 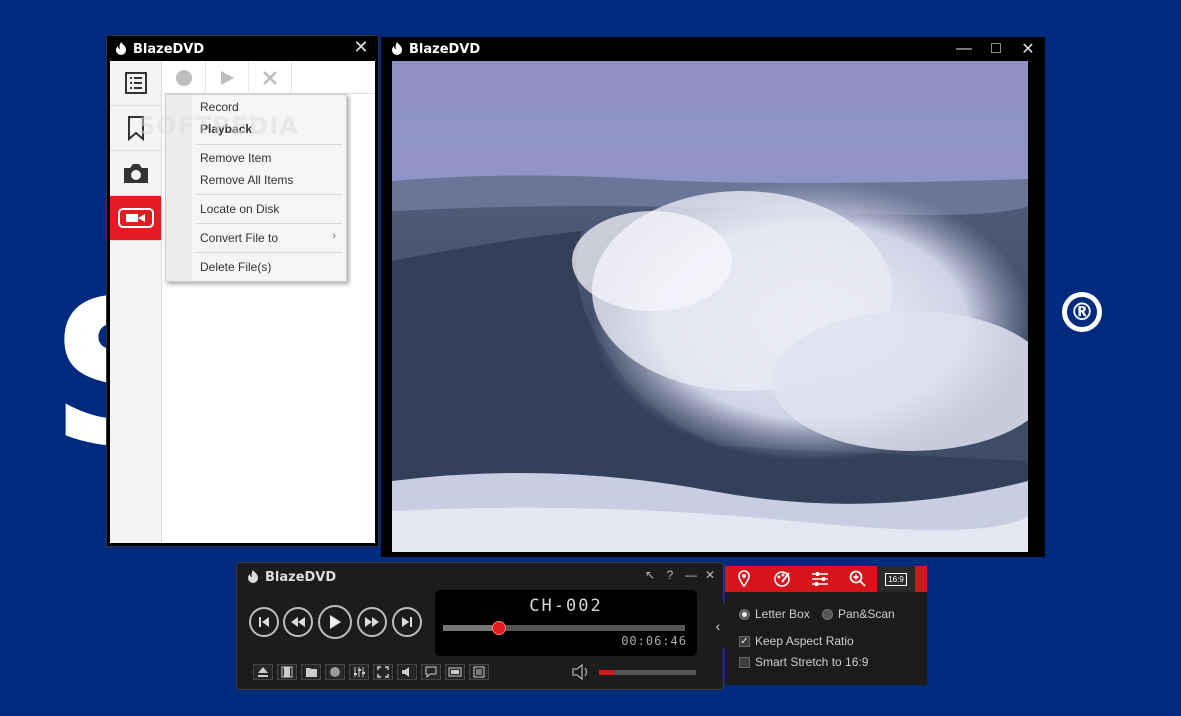 What do you see at coordinates (718, 625) in the screenshot?
I see `expand-panel-button: ‹` at bounding box center [718, 625].